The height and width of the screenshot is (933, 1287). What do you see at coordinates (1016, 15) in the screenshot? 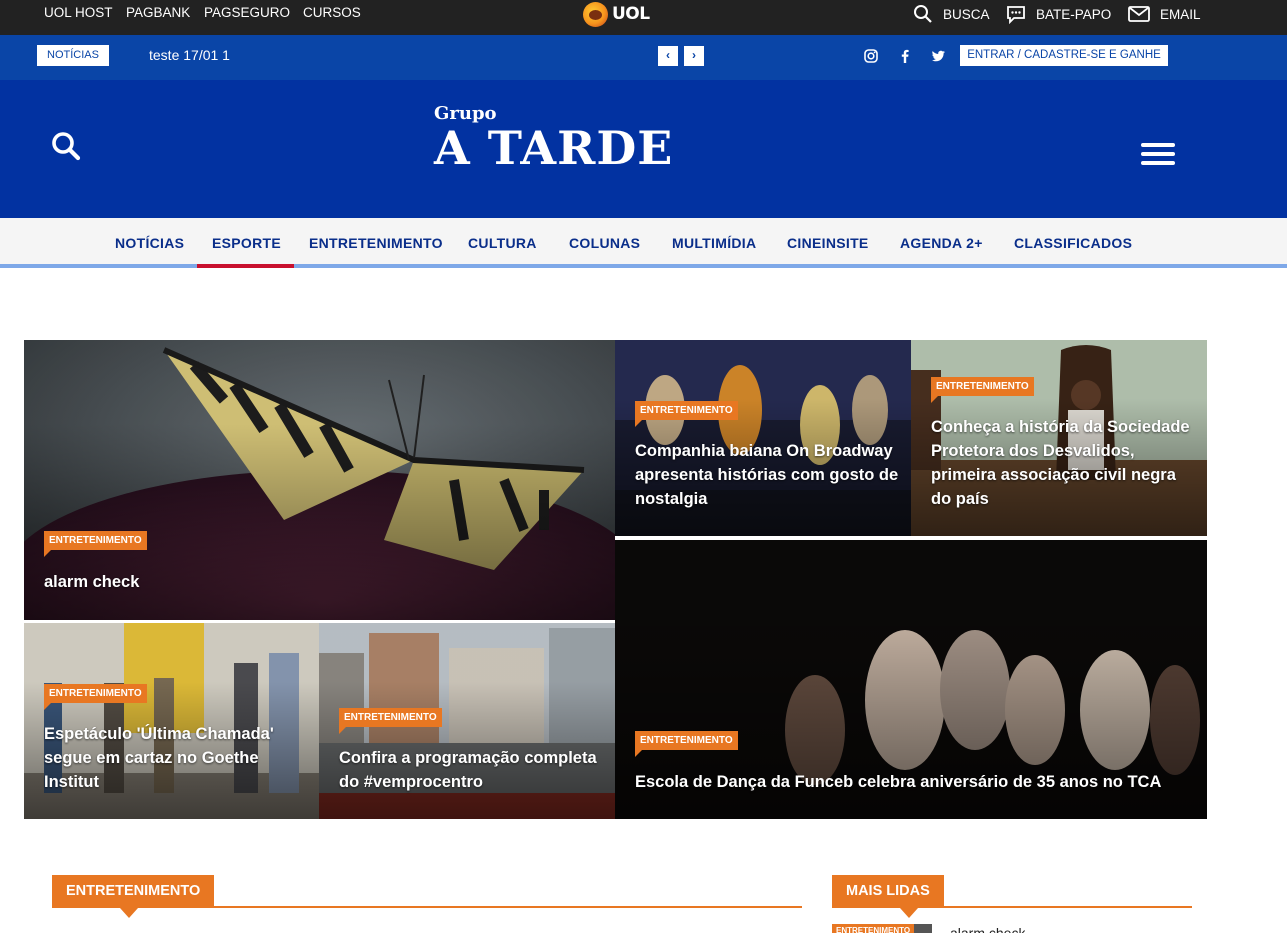
I see `chat-icon` at bounding box center [1016, 15].